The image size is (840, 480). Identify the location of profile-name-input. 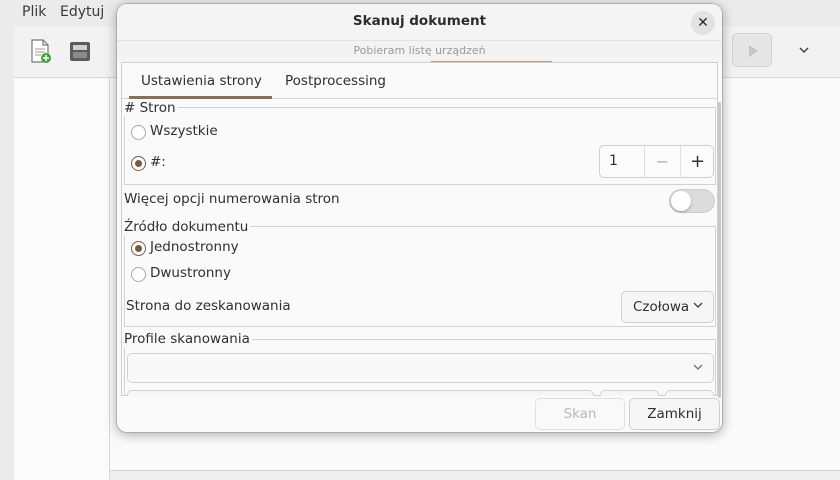
(360, 393).